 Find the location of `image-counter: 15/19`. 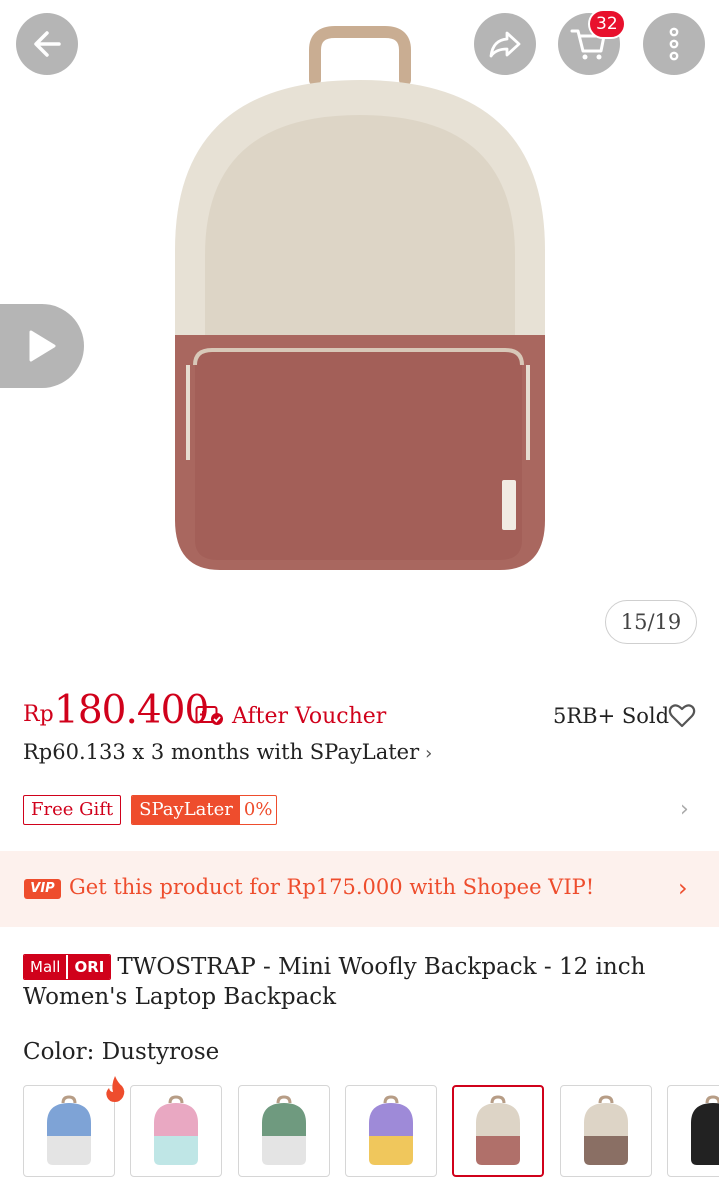

image-counter: 15/19 is located at coordinates (651, 622).